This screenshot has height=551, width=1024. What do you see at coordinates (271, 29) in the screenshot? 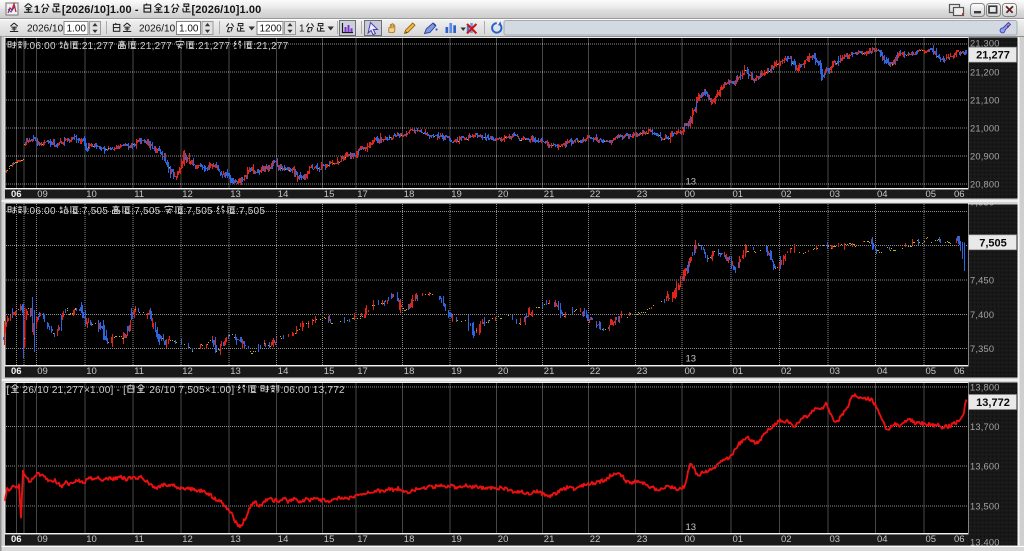
I see `svg-text: 1200` at bounding box center [271, 29].